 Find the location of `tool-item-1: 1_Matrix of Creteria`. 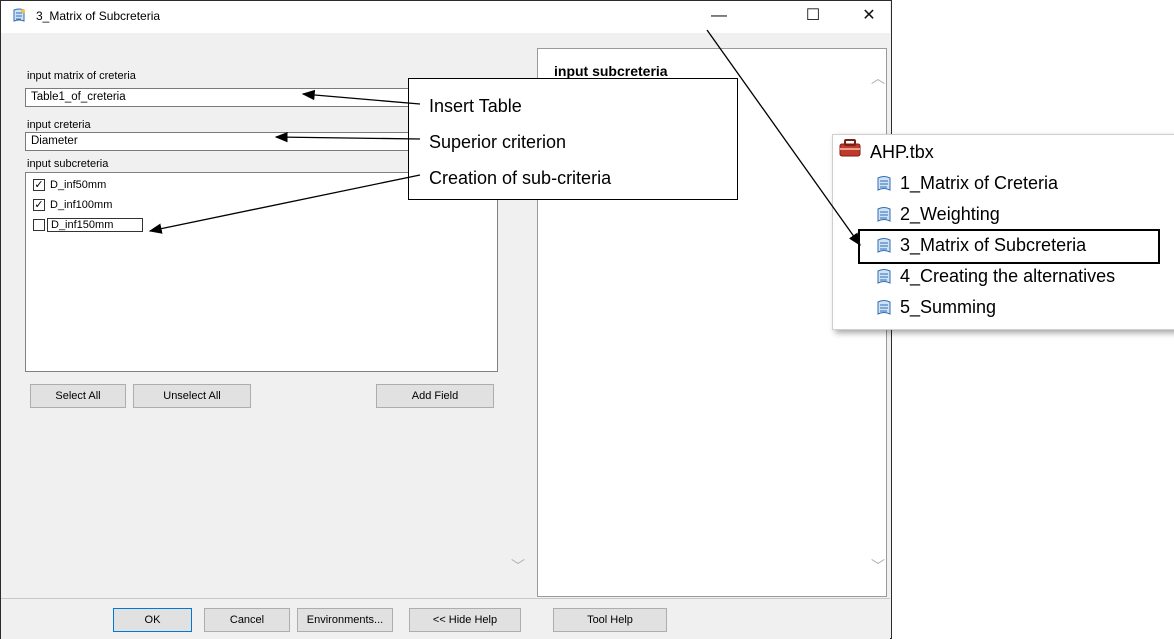

tool-item-1: 1_Matrix of Creteria is located at coordinates (979, 183).